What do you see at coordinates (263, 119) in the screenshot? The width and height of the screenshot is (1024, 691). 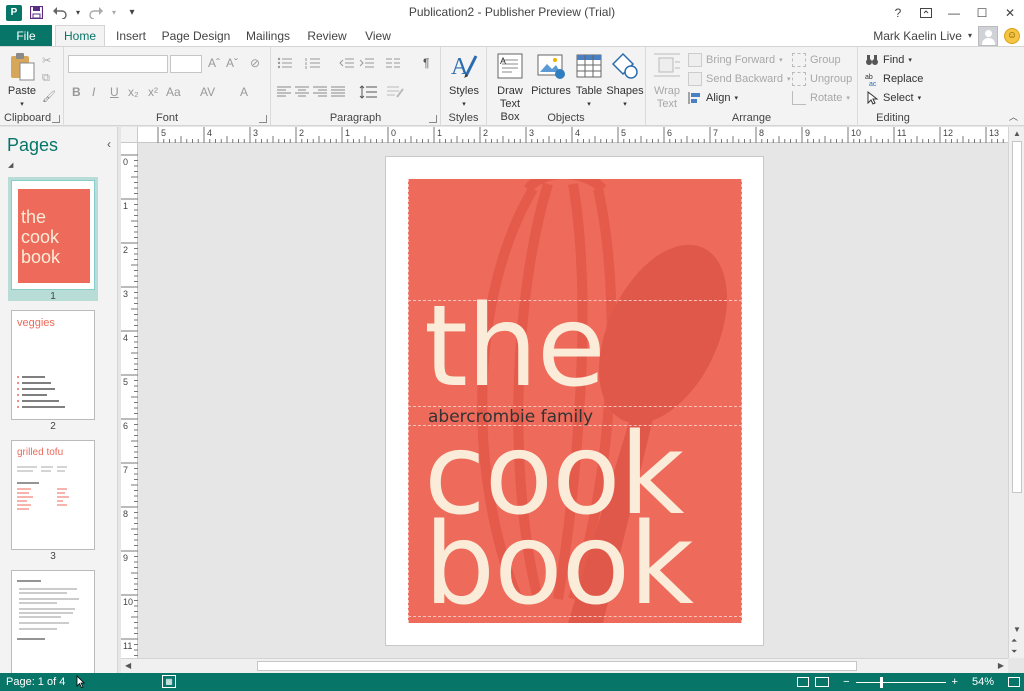 I see `font-launcher-icon` at bounding box center [263, 119].